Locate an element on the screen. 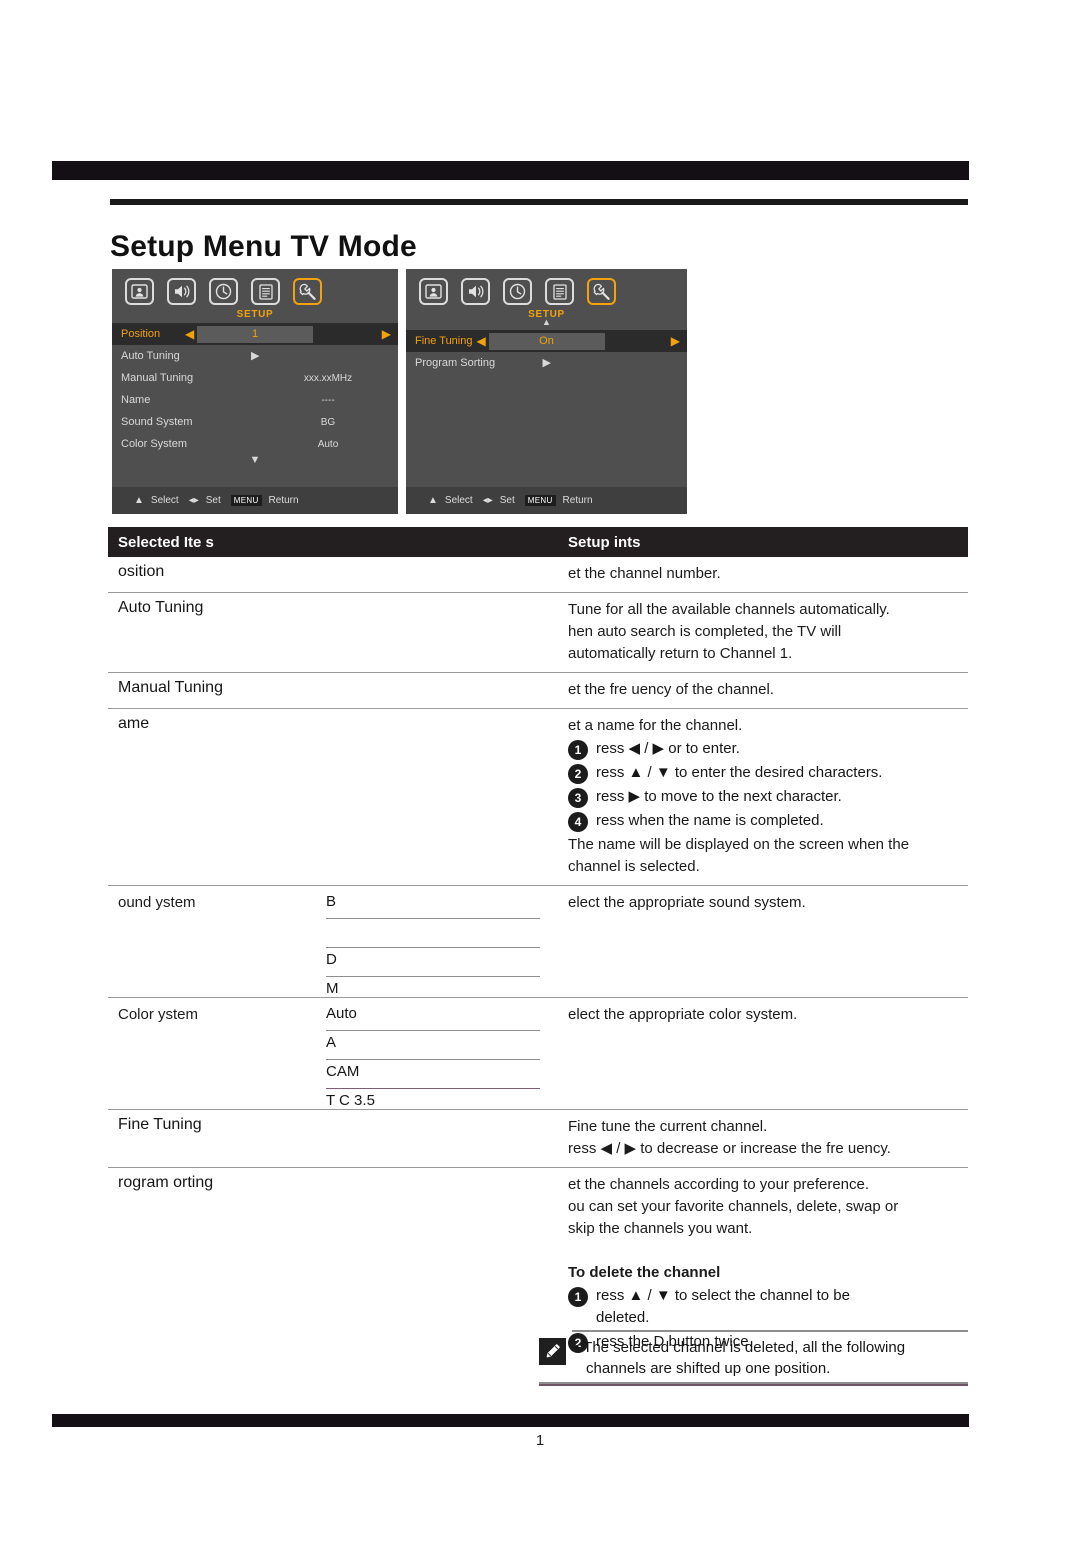  step-item: 4 ress when the name is completed. is located at coordinates (765, 821).